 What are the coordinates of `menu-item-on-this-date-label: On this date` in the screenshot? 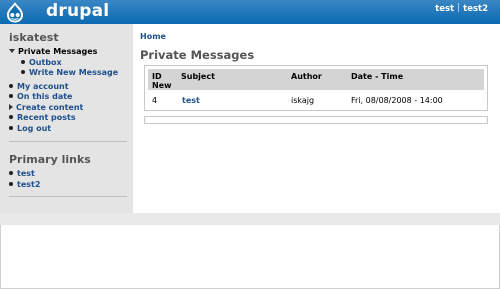 It's located at (45, 96).